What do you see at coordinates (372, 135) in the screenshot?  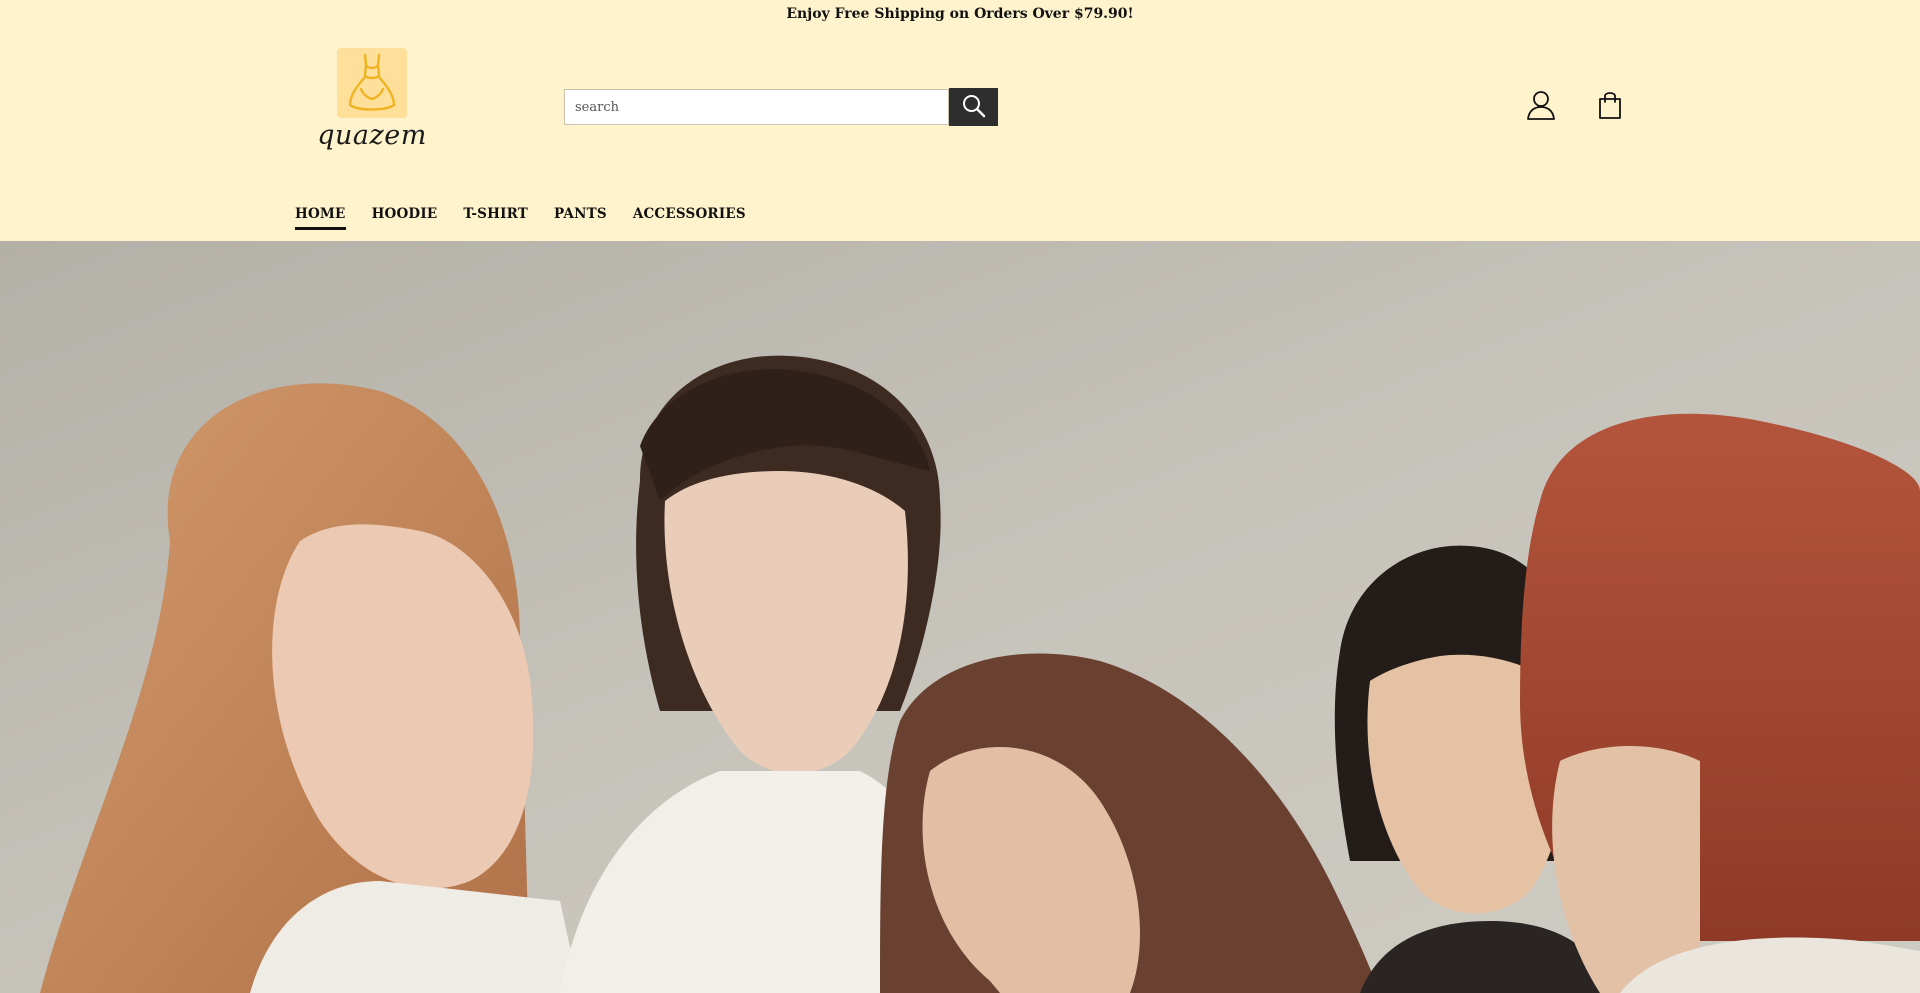 I see `brand-name: quazem` at bounding box center [372, 135].